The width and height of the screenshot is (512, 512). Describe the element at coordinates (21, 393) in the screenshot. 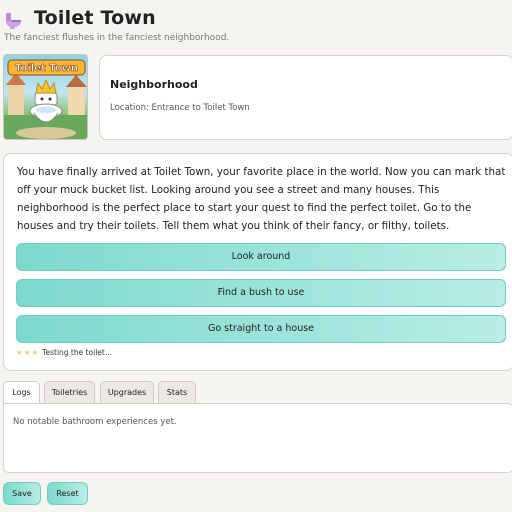

I see `tab-logs: Logs` at that location.